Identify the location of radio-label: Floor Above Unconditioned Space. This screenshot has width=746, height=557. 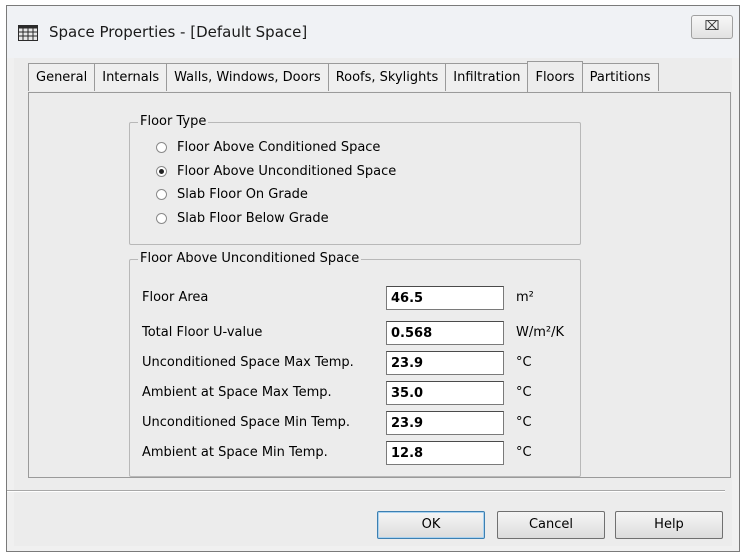
(287, 171).